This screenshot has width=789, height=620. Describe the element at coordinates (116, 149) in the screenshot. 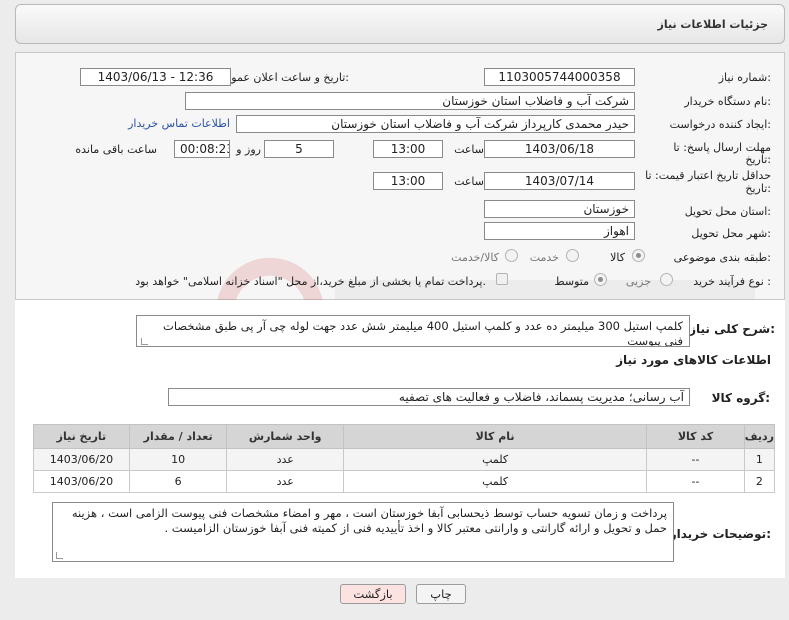

I see `remaining-time-label: ساعت باقی مانده` at that location.